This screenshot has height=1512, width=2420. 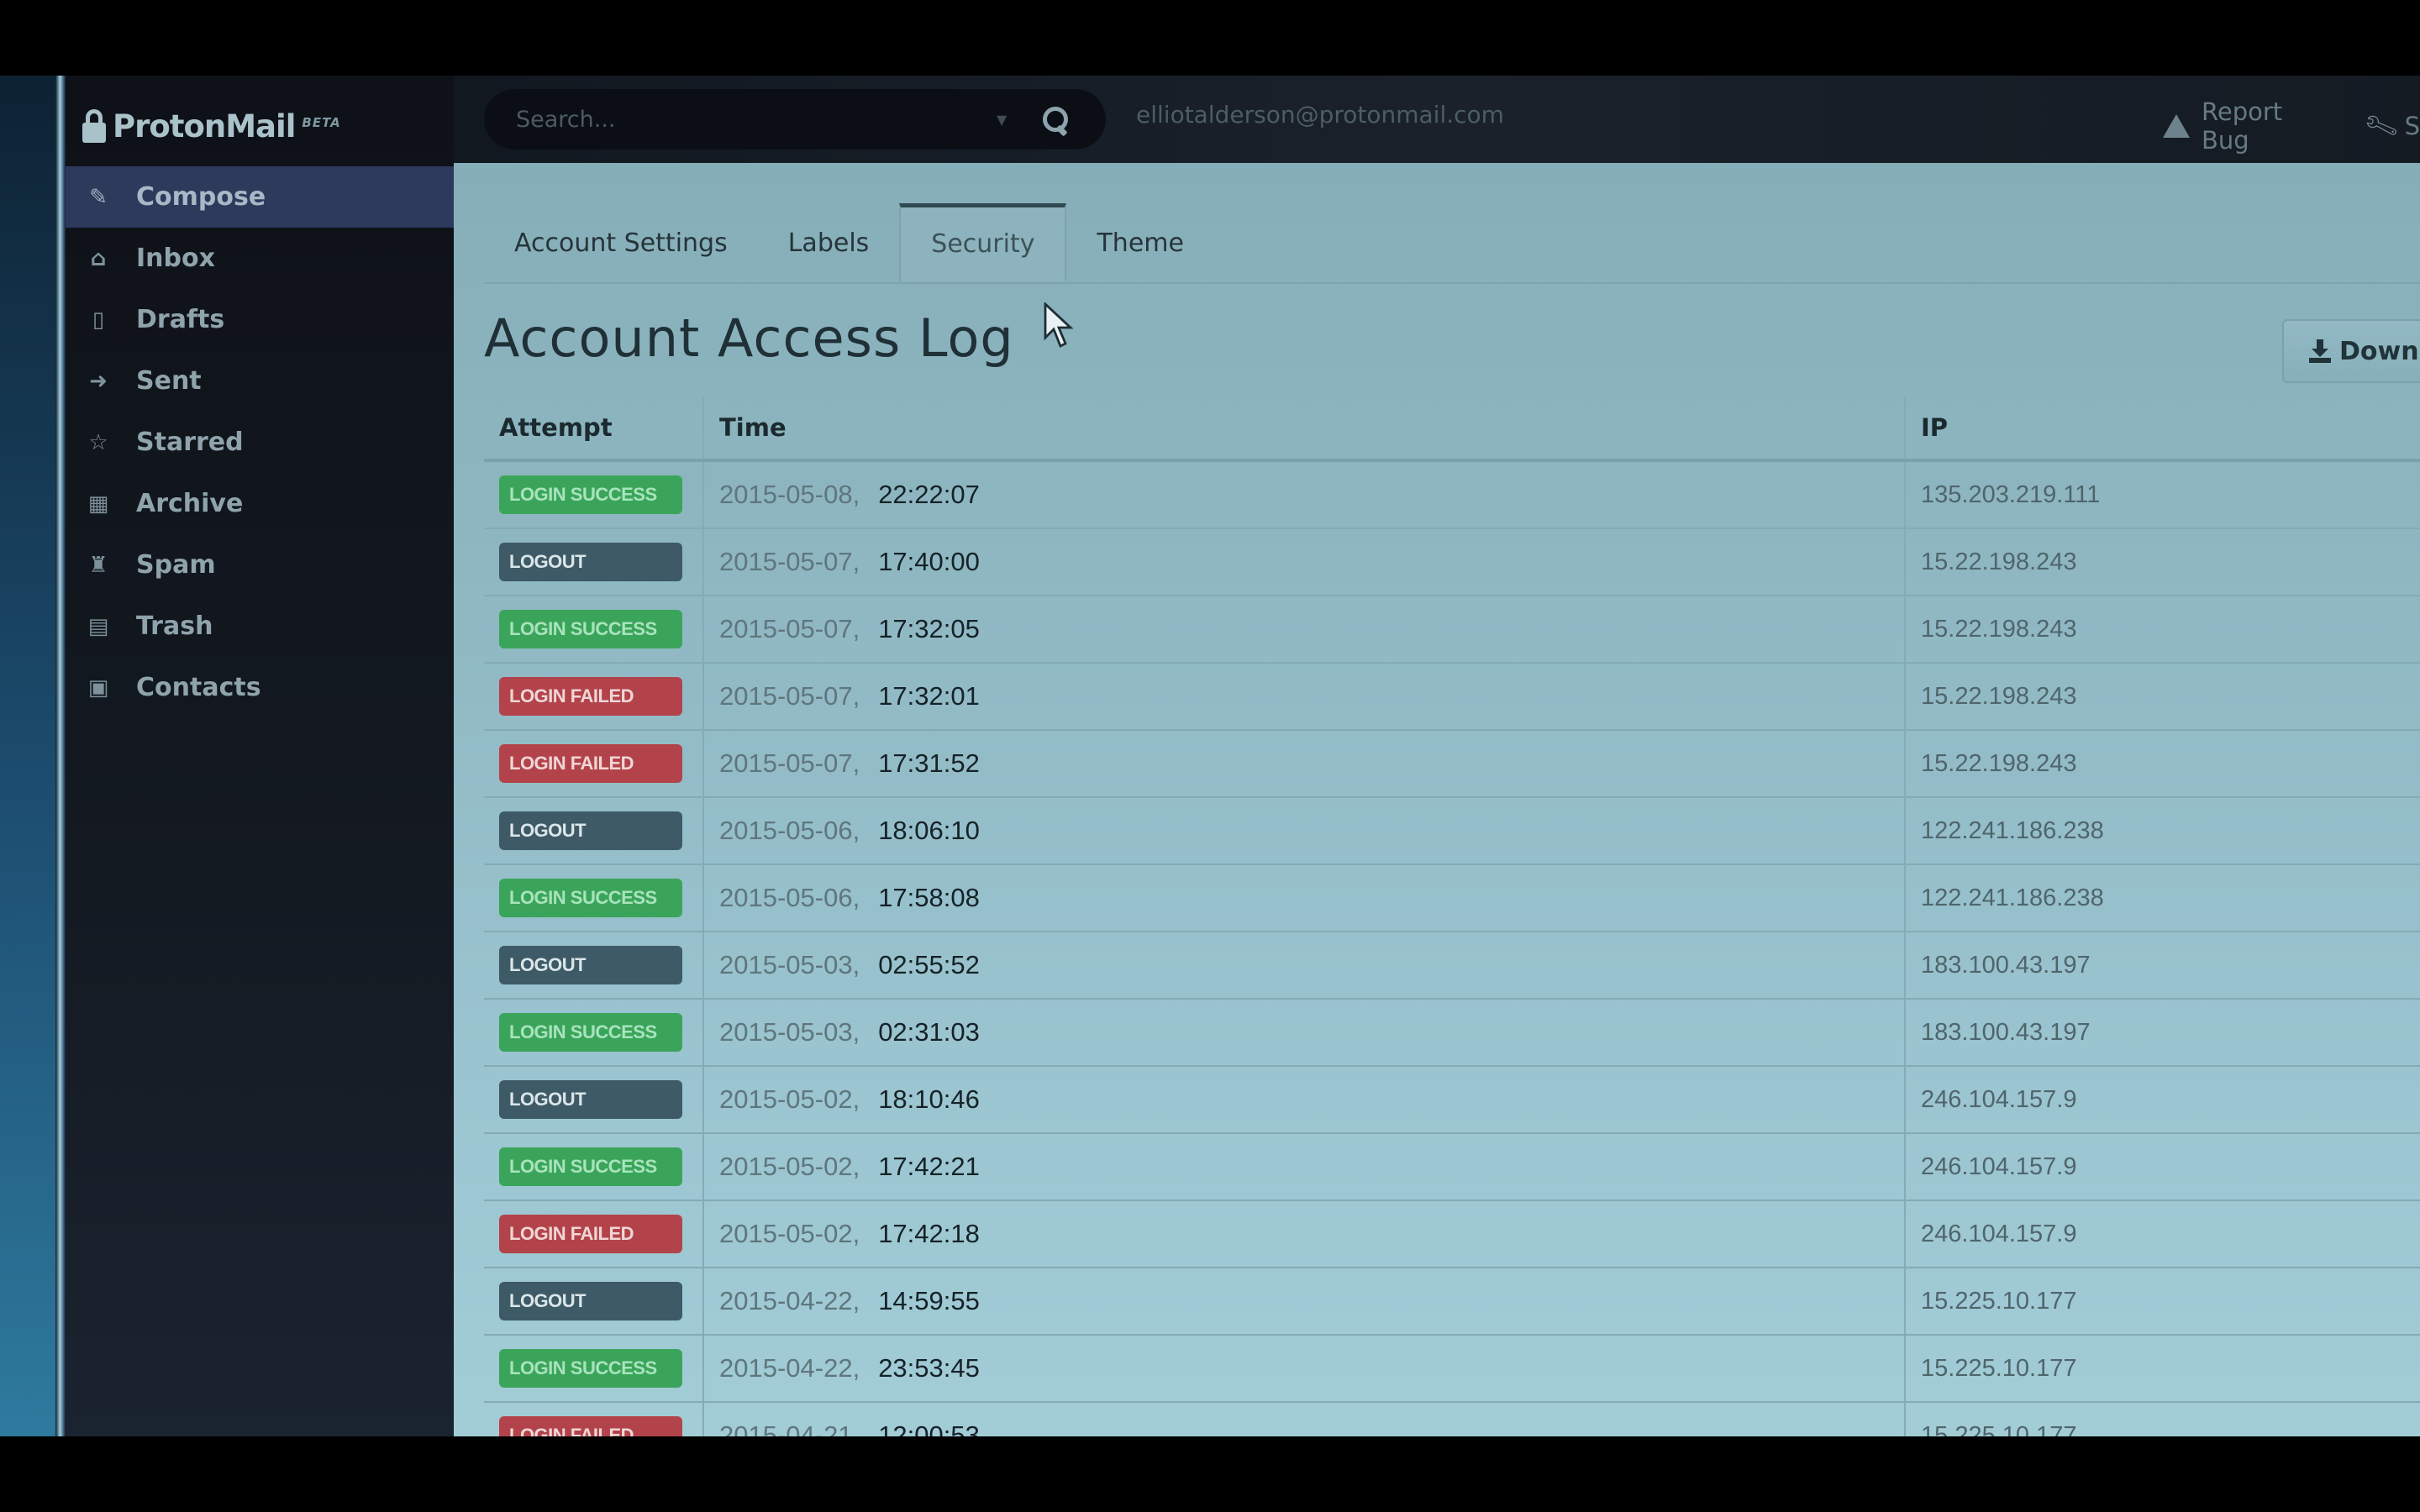 I want to click on search-input, so click(x=751, y=119).